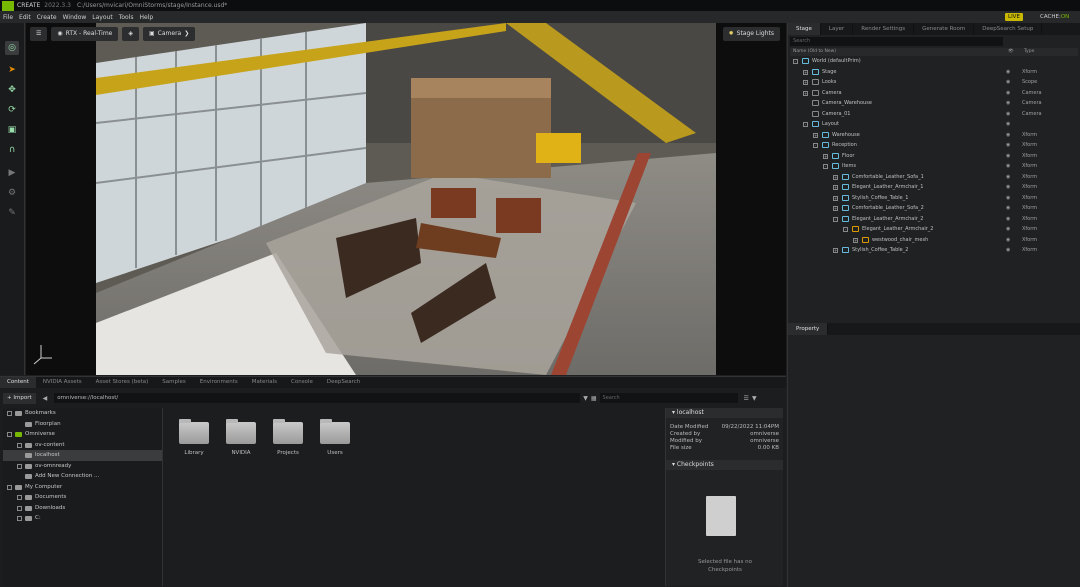 The image size is (1080, 587). I want to click on snap-icon: ∩, so click(12, 150).